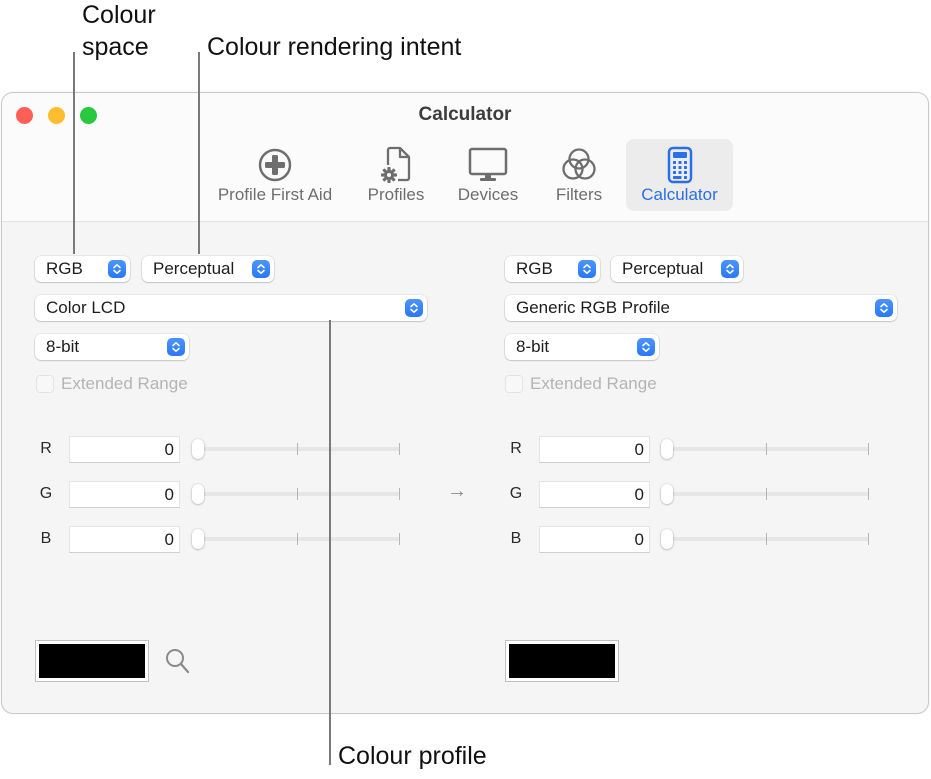 This screenshot has width=931, height=779. Describe the element at coordinates (46, 448) in the screenshot. I see `source-channel-r-label: R` at that location.